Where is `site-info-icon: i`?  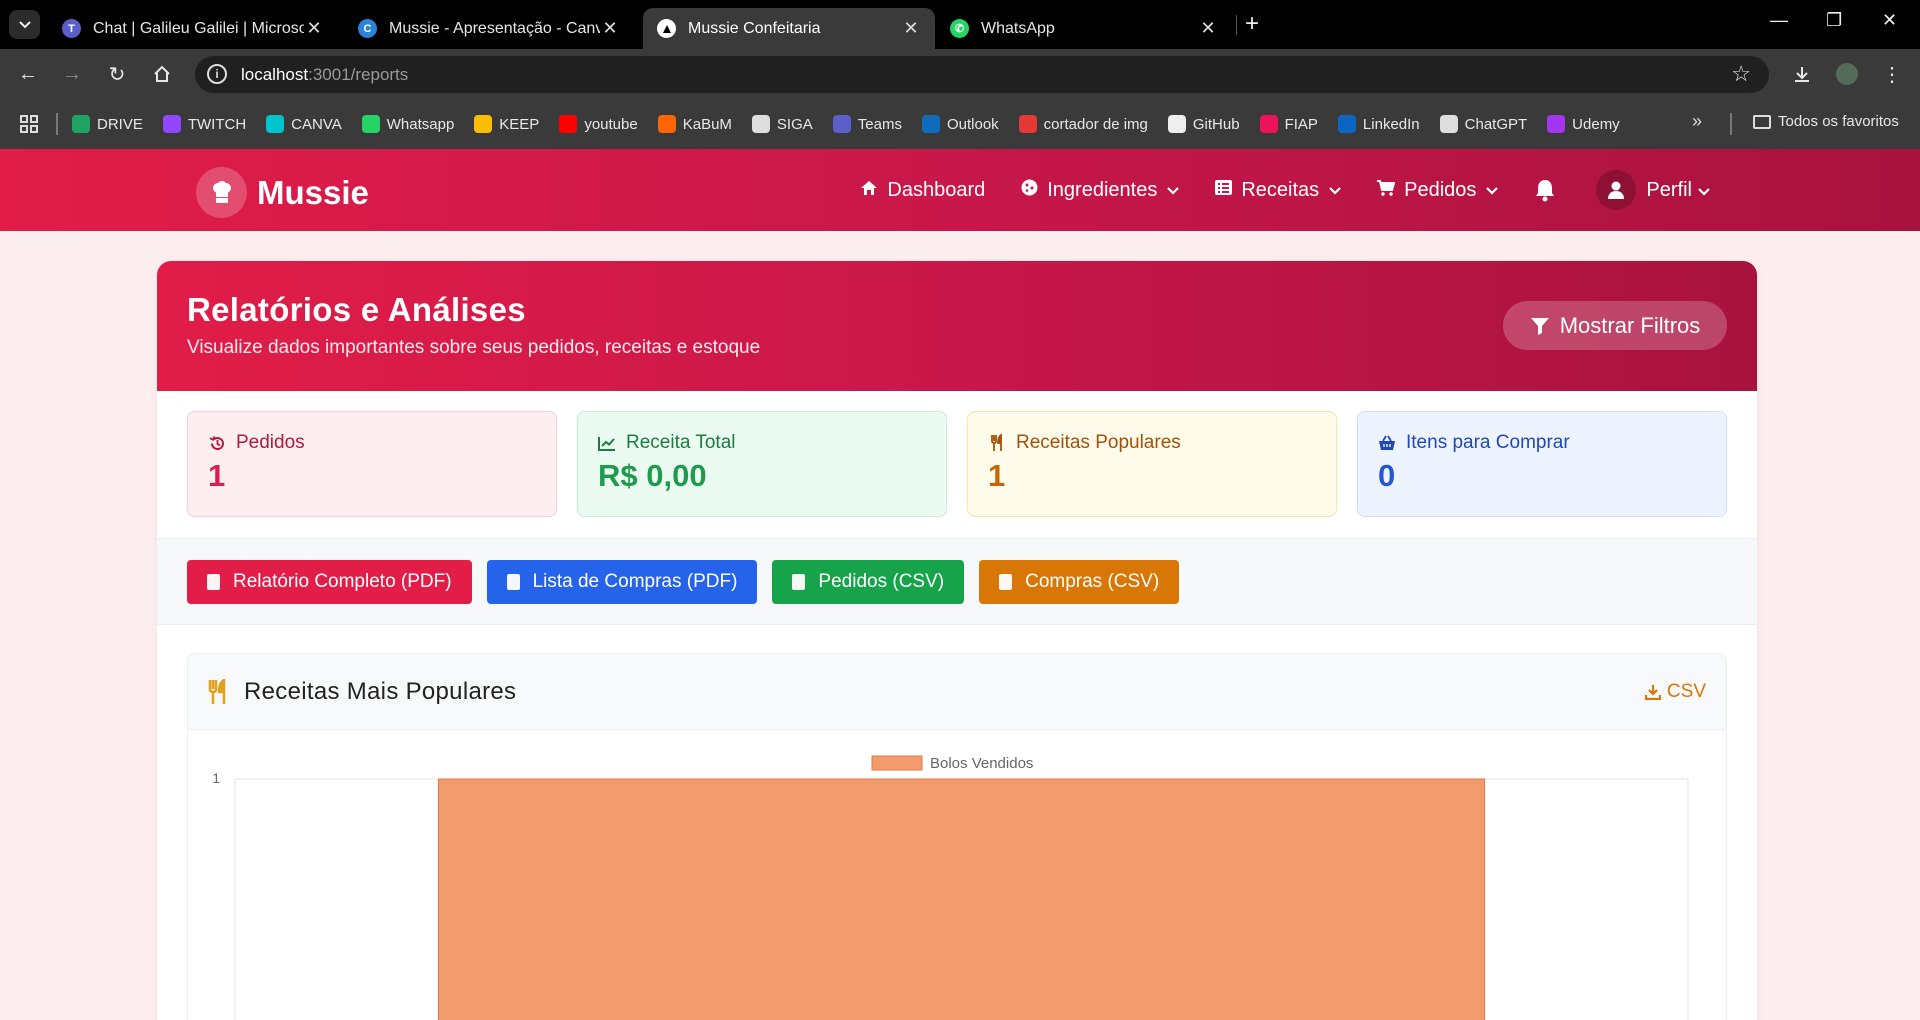 site-info-icon: i is located at coordinates (217, 74).